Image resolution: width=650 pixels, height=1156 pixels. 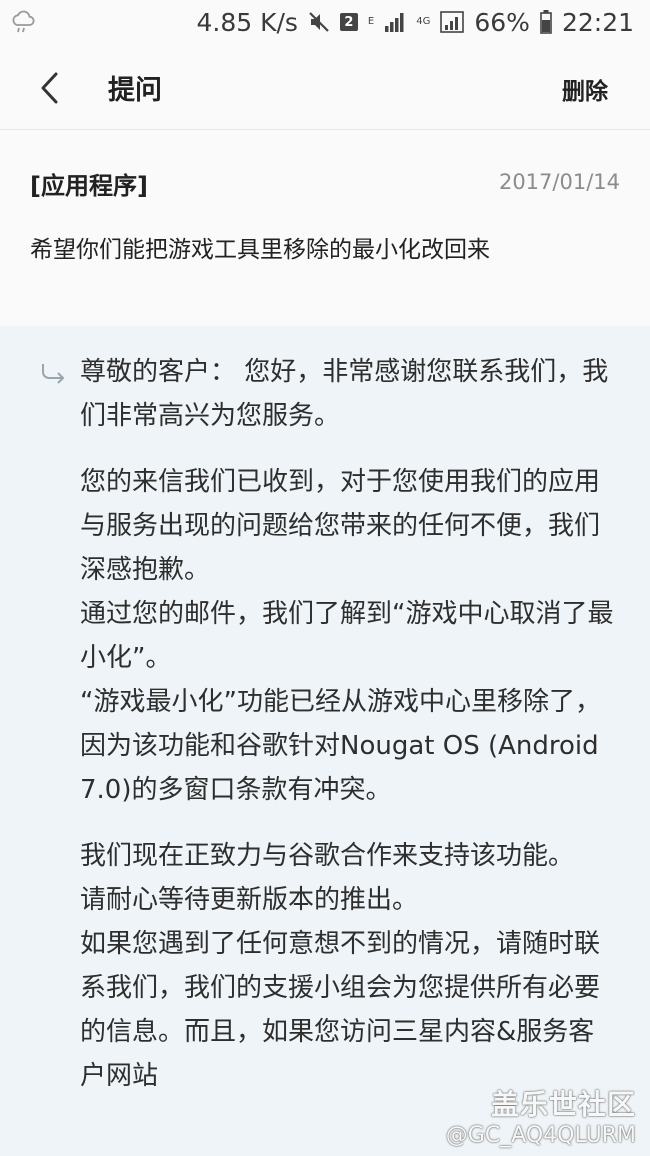 What do you see at coordinates (423, 21) in the screenshot?
I see `network-4g-label: 4G` at bounding box center [423, 21].